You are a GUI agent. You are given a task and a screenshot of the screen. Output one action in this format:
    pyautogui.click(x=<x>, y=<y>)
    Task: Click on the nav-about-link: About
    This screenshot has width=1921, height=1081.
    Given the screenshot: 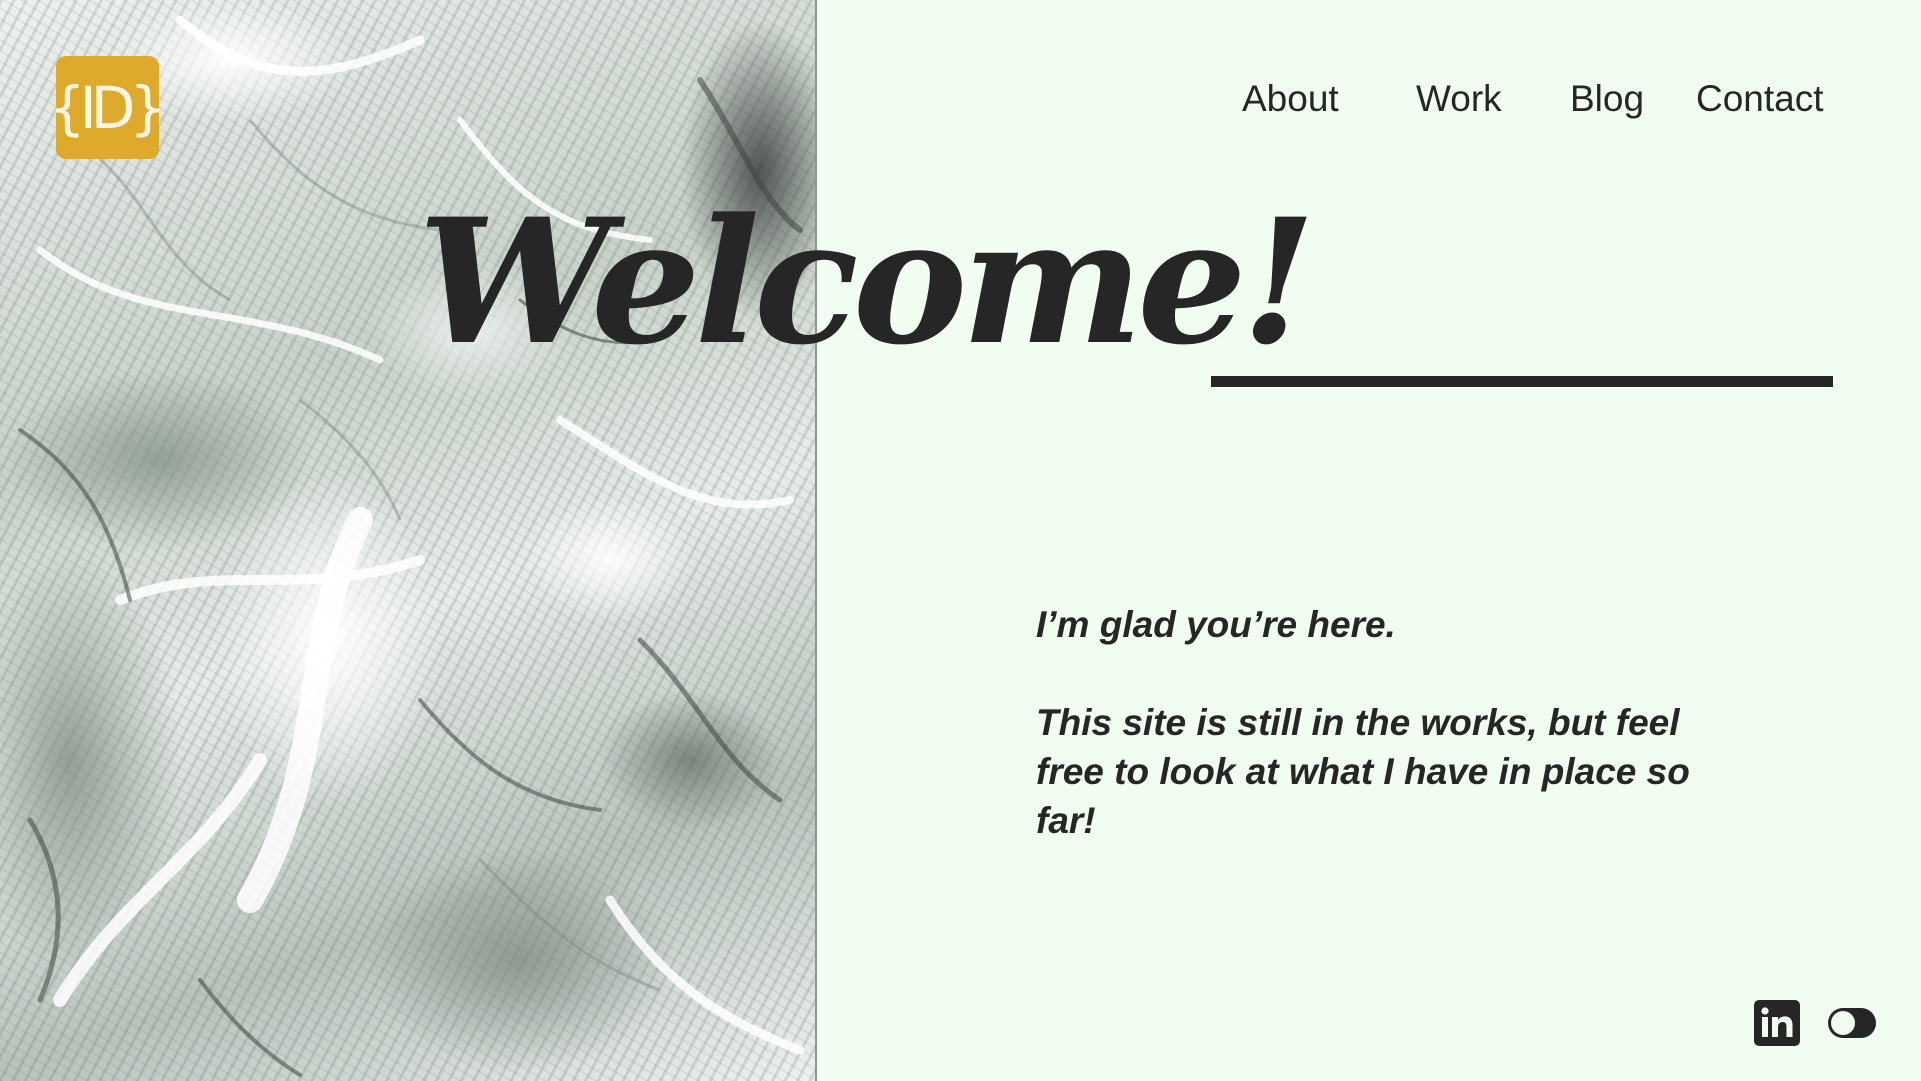 What is the action you would take?
    pyautogui.click(x=1290, y=99)
    